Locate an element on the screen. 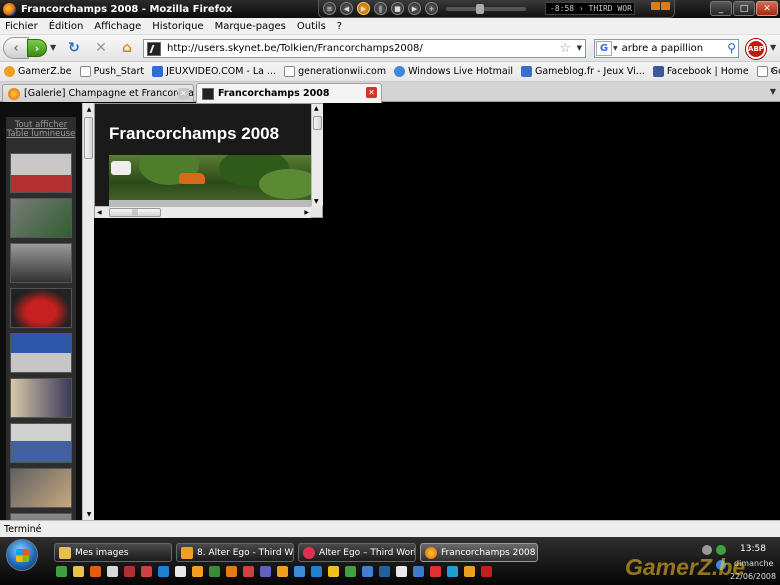  play-icon: ▶ is located at coordinates (363, 8).